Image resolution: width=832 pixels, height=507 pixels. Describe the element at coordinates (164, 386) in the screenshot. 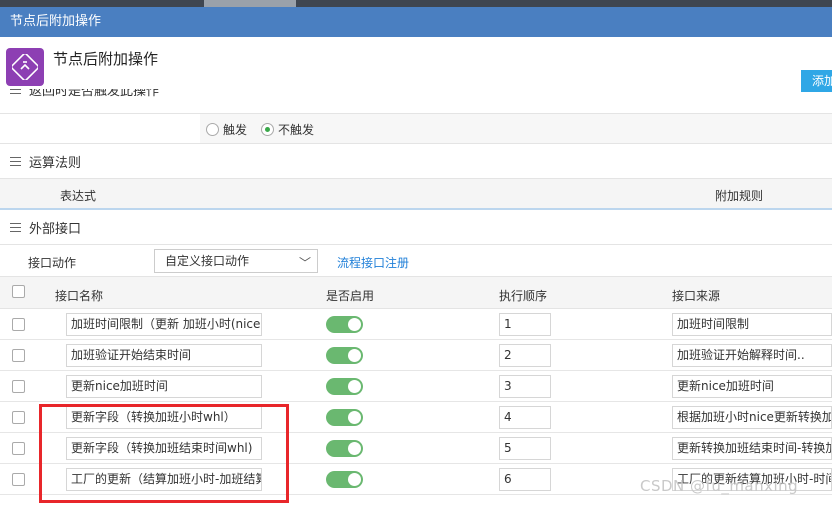

I see `interface-name-input: 更新nice加班时间` at that location.